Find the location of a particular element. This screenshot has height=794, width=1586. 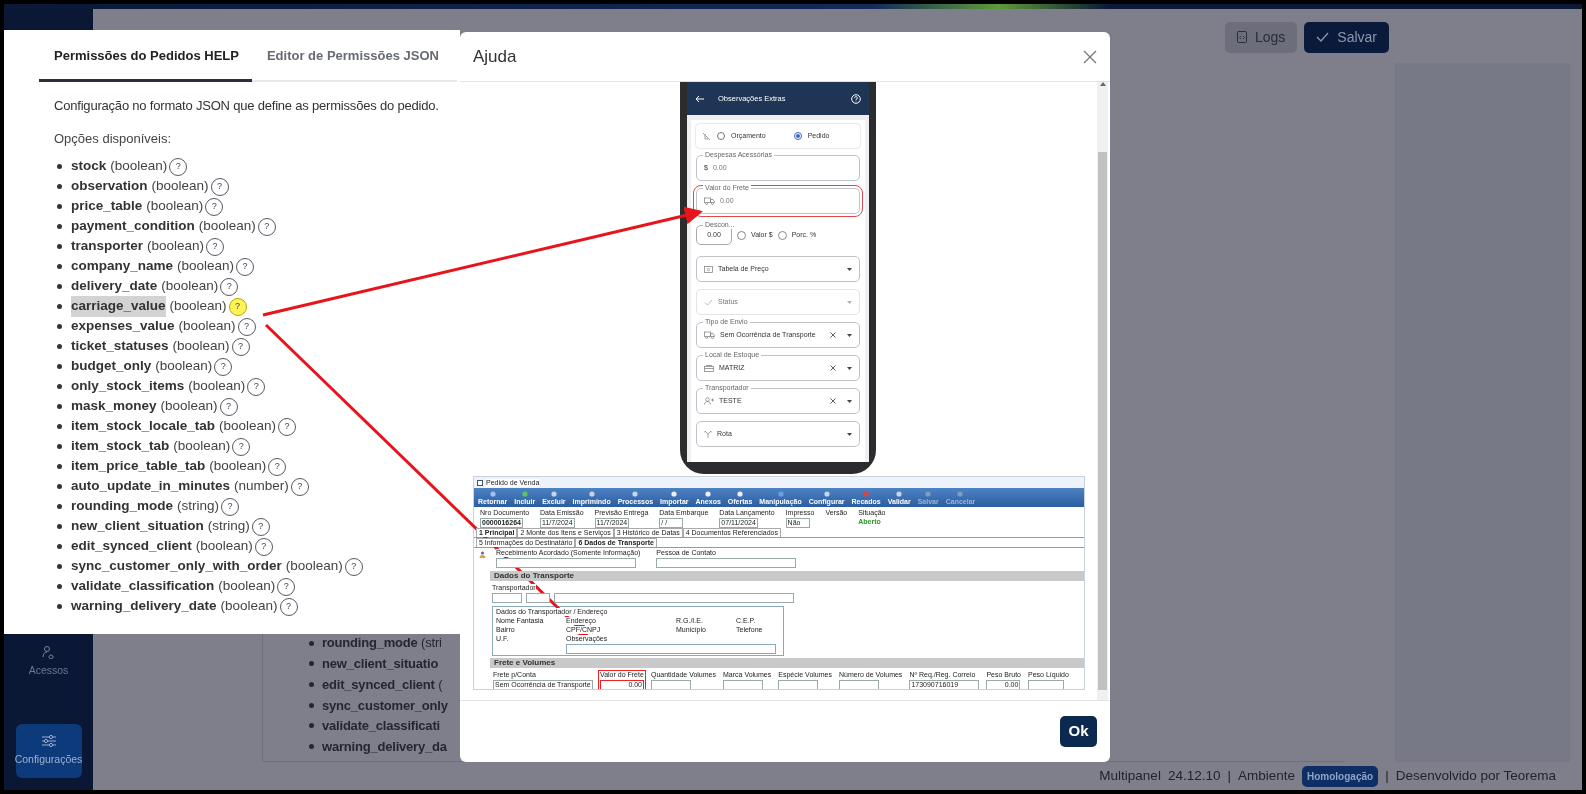

option-text: rounding_mode (stri is located at coordinates (382, 643).